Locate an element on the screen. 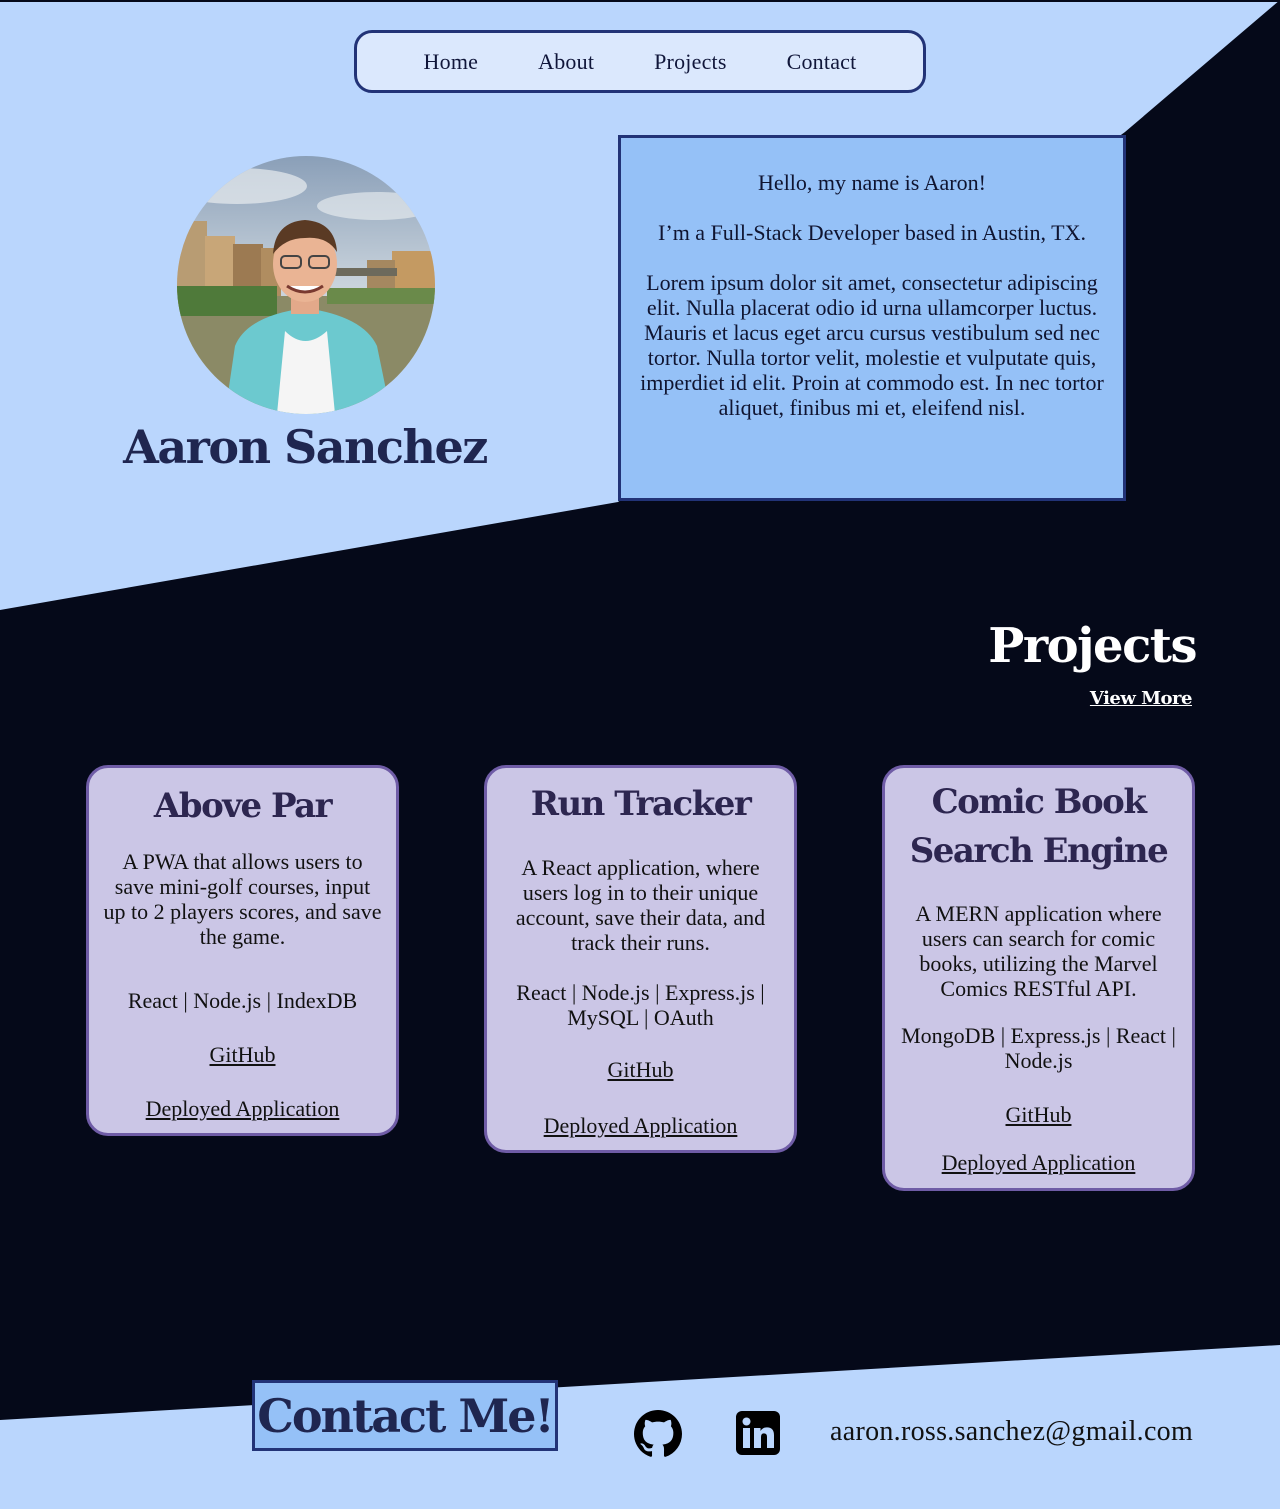  contact-heading-box: Contact Me! is located at coordinates (405, 1415).